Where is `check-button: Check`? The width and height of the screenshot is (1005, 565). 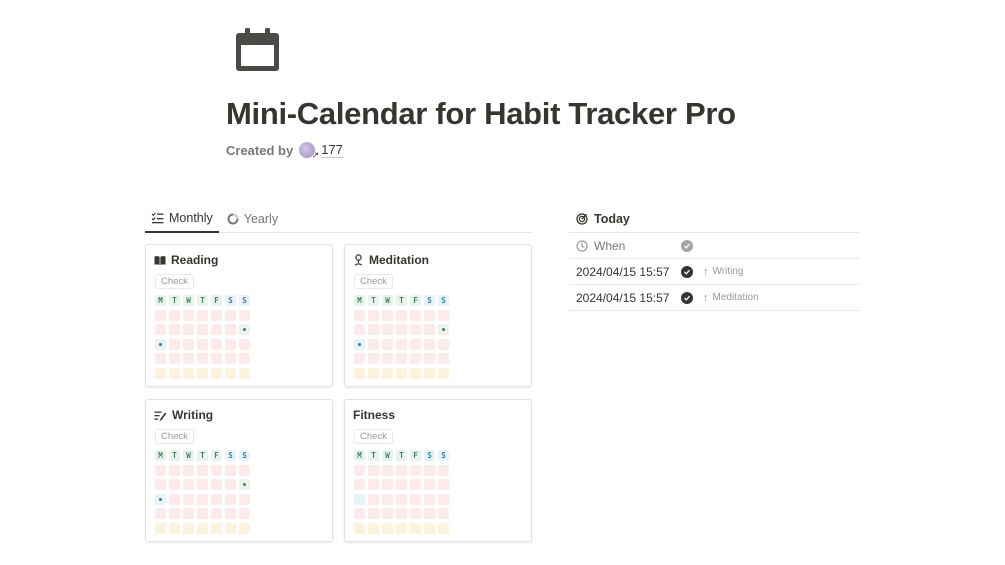
check-button: Check is located at coordinates (174, 436).